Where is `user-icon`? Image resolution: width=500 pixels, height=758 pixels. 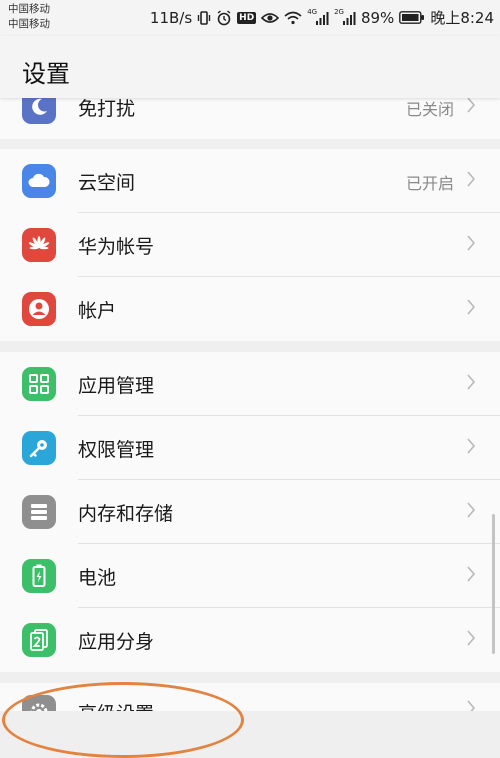
user-icon is located at coordinates (39, 309).